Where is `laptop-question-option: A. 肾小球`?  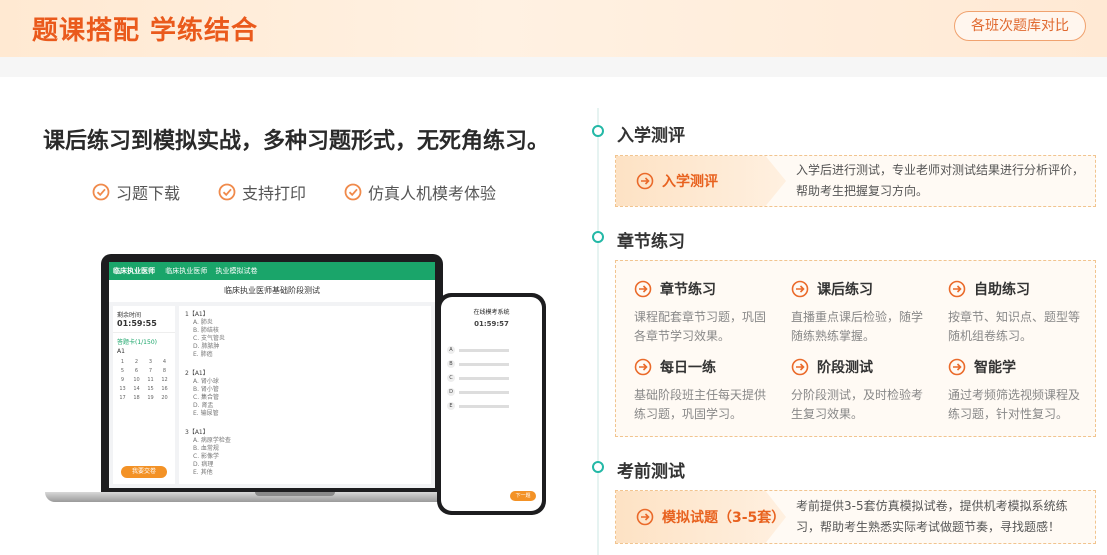
laptop-question-option: A. 肾小球 is located at coordinates (206, 381).